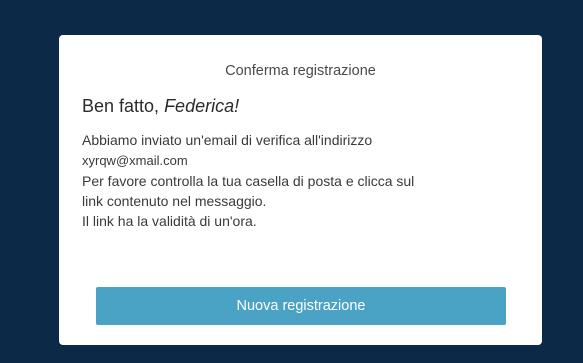 Image resolution: width=583 pixels, height=363 pixels. I want to click on new-registration-button: Nuova registrazione, so click(301, 306).